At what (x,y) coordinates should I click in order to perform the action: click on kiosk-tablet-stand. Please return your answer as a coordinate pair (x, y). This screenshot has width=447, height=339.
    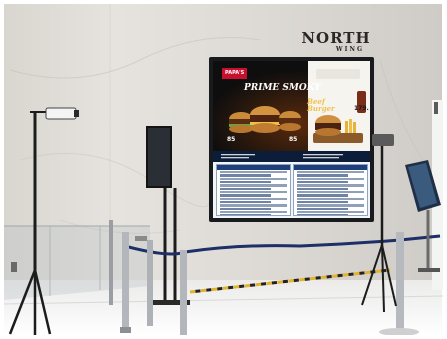
    Looking at the image, I should click on (423, 216).